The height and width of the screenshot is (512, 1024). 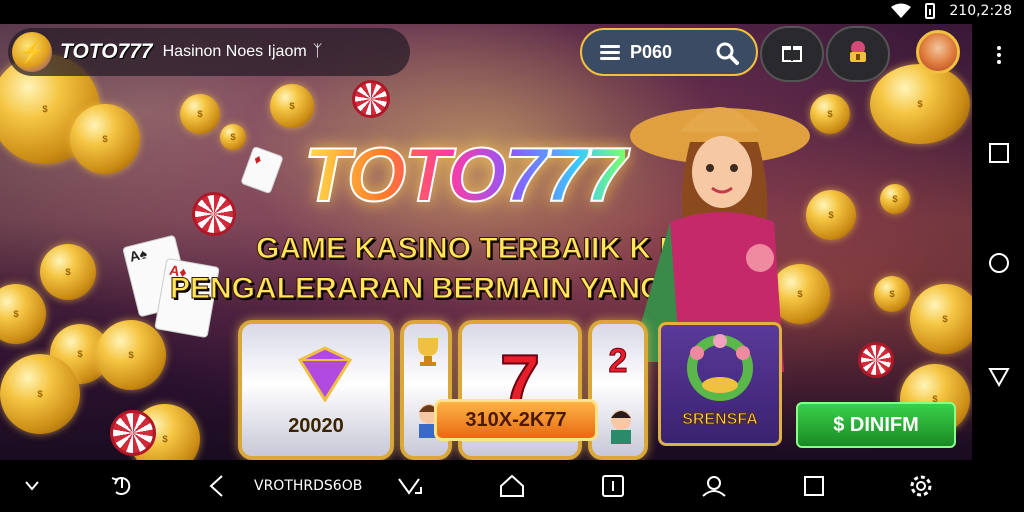 What do you see at coordinates (316, 426) in the screenshot?
I see `reel-1-value: 20020` at bounding box center [316, 426].